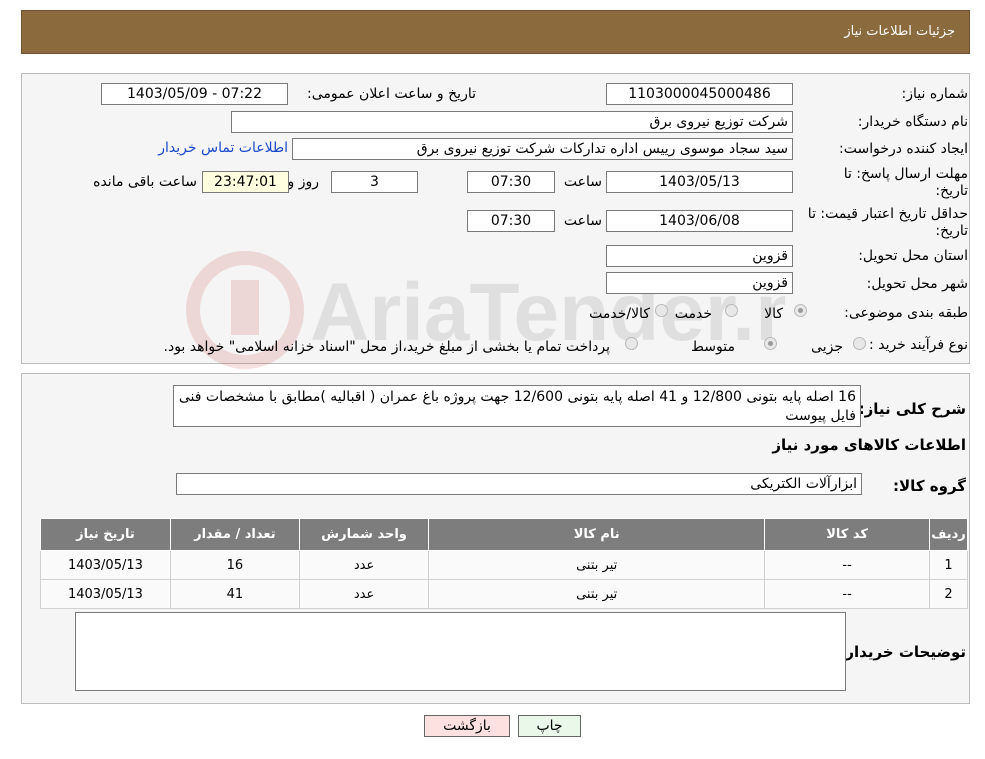  Describe the element at coordinates (467, 726) in the screenshot. I see `back-button: بازگشت` at that location.